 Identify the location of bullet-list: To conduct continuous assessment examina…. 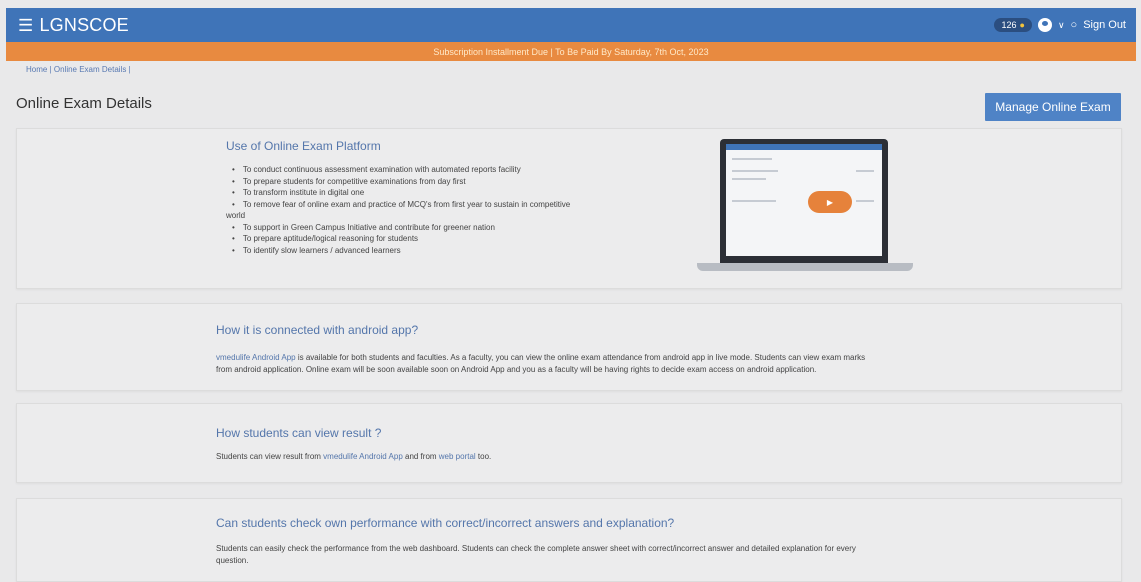
(406, 210).